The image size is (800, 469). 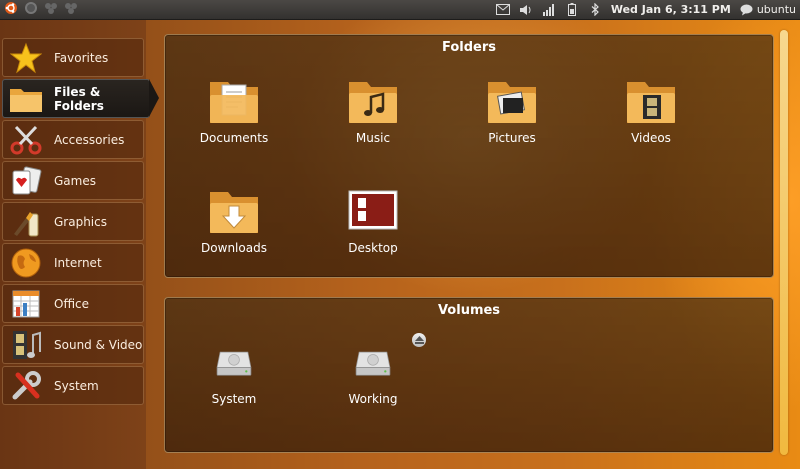 I want to click on sidebar-item-label: Office, so click(x=72, y=303).